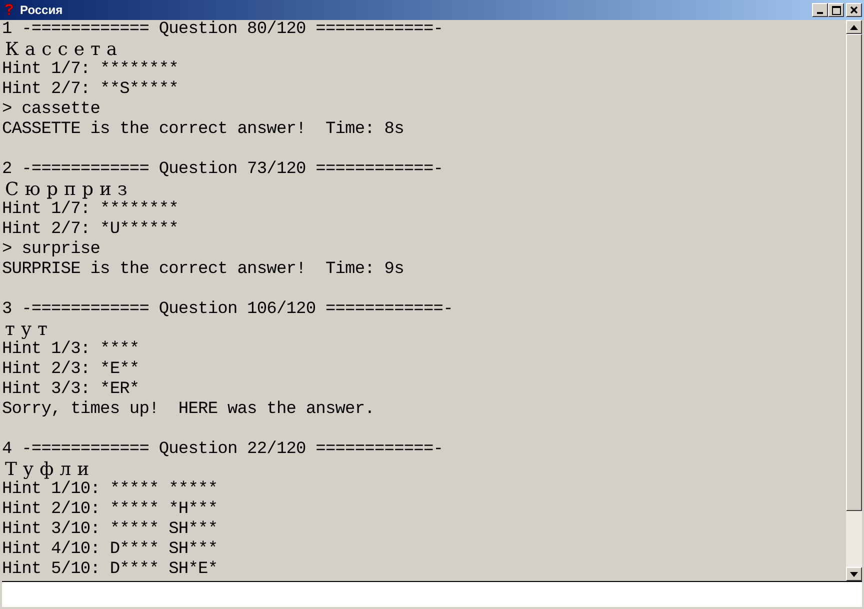 This screenshot has height=609, width=864. I want to click on console-line: Hint 3/3: *ER*, so click(71, 390).